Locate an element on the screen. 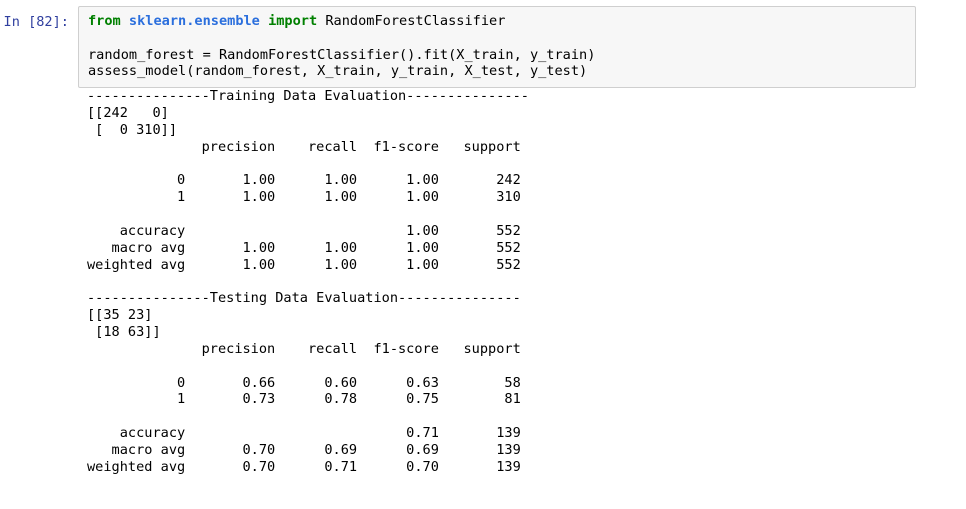 The image size is (966, 509). input-prompt-label: In [82]: is located at coordinates (36, 22).